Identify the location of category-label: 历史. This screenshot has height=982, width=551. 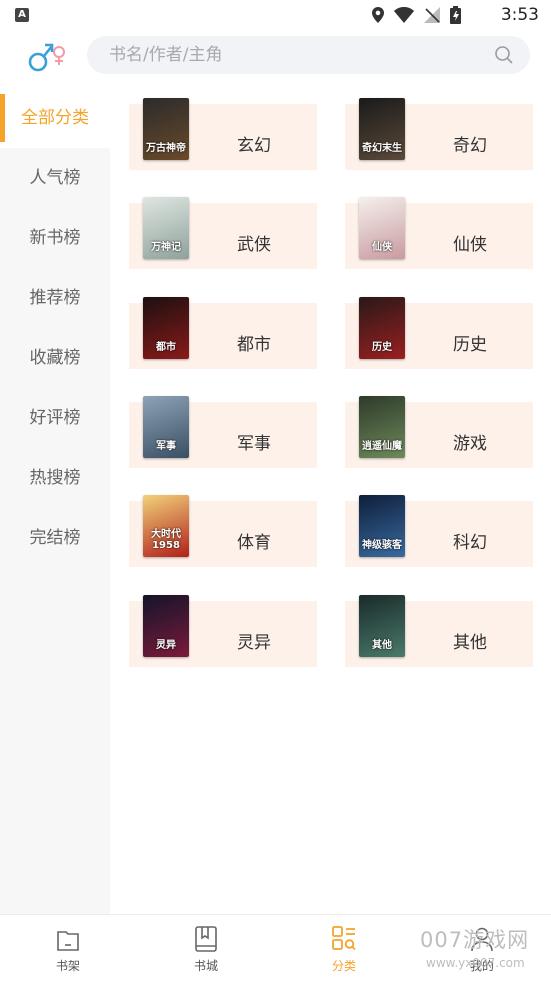
(470, 345).